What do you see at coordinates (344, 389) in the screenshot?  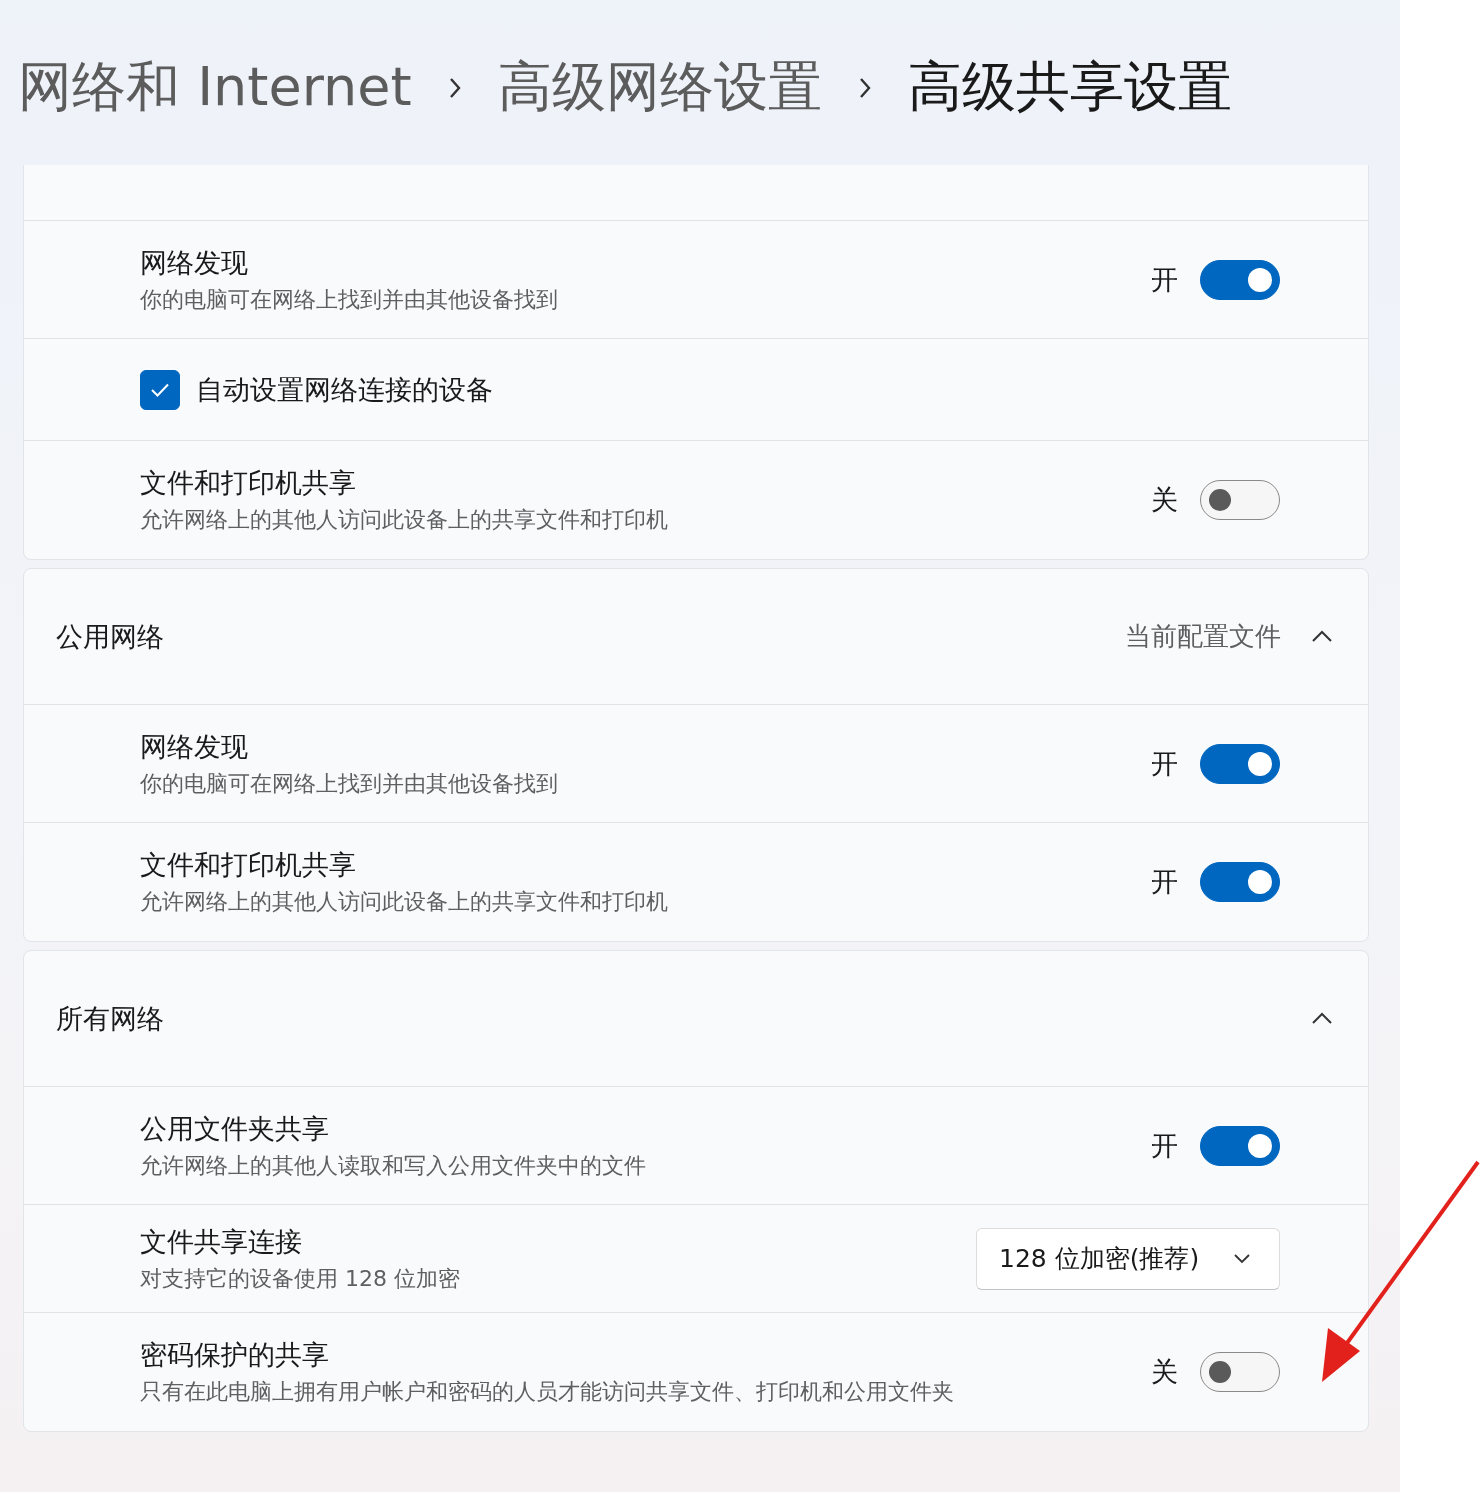 I see `checkbox-label: 自动设置网络连接的设备` at bounding box center [344, 389].